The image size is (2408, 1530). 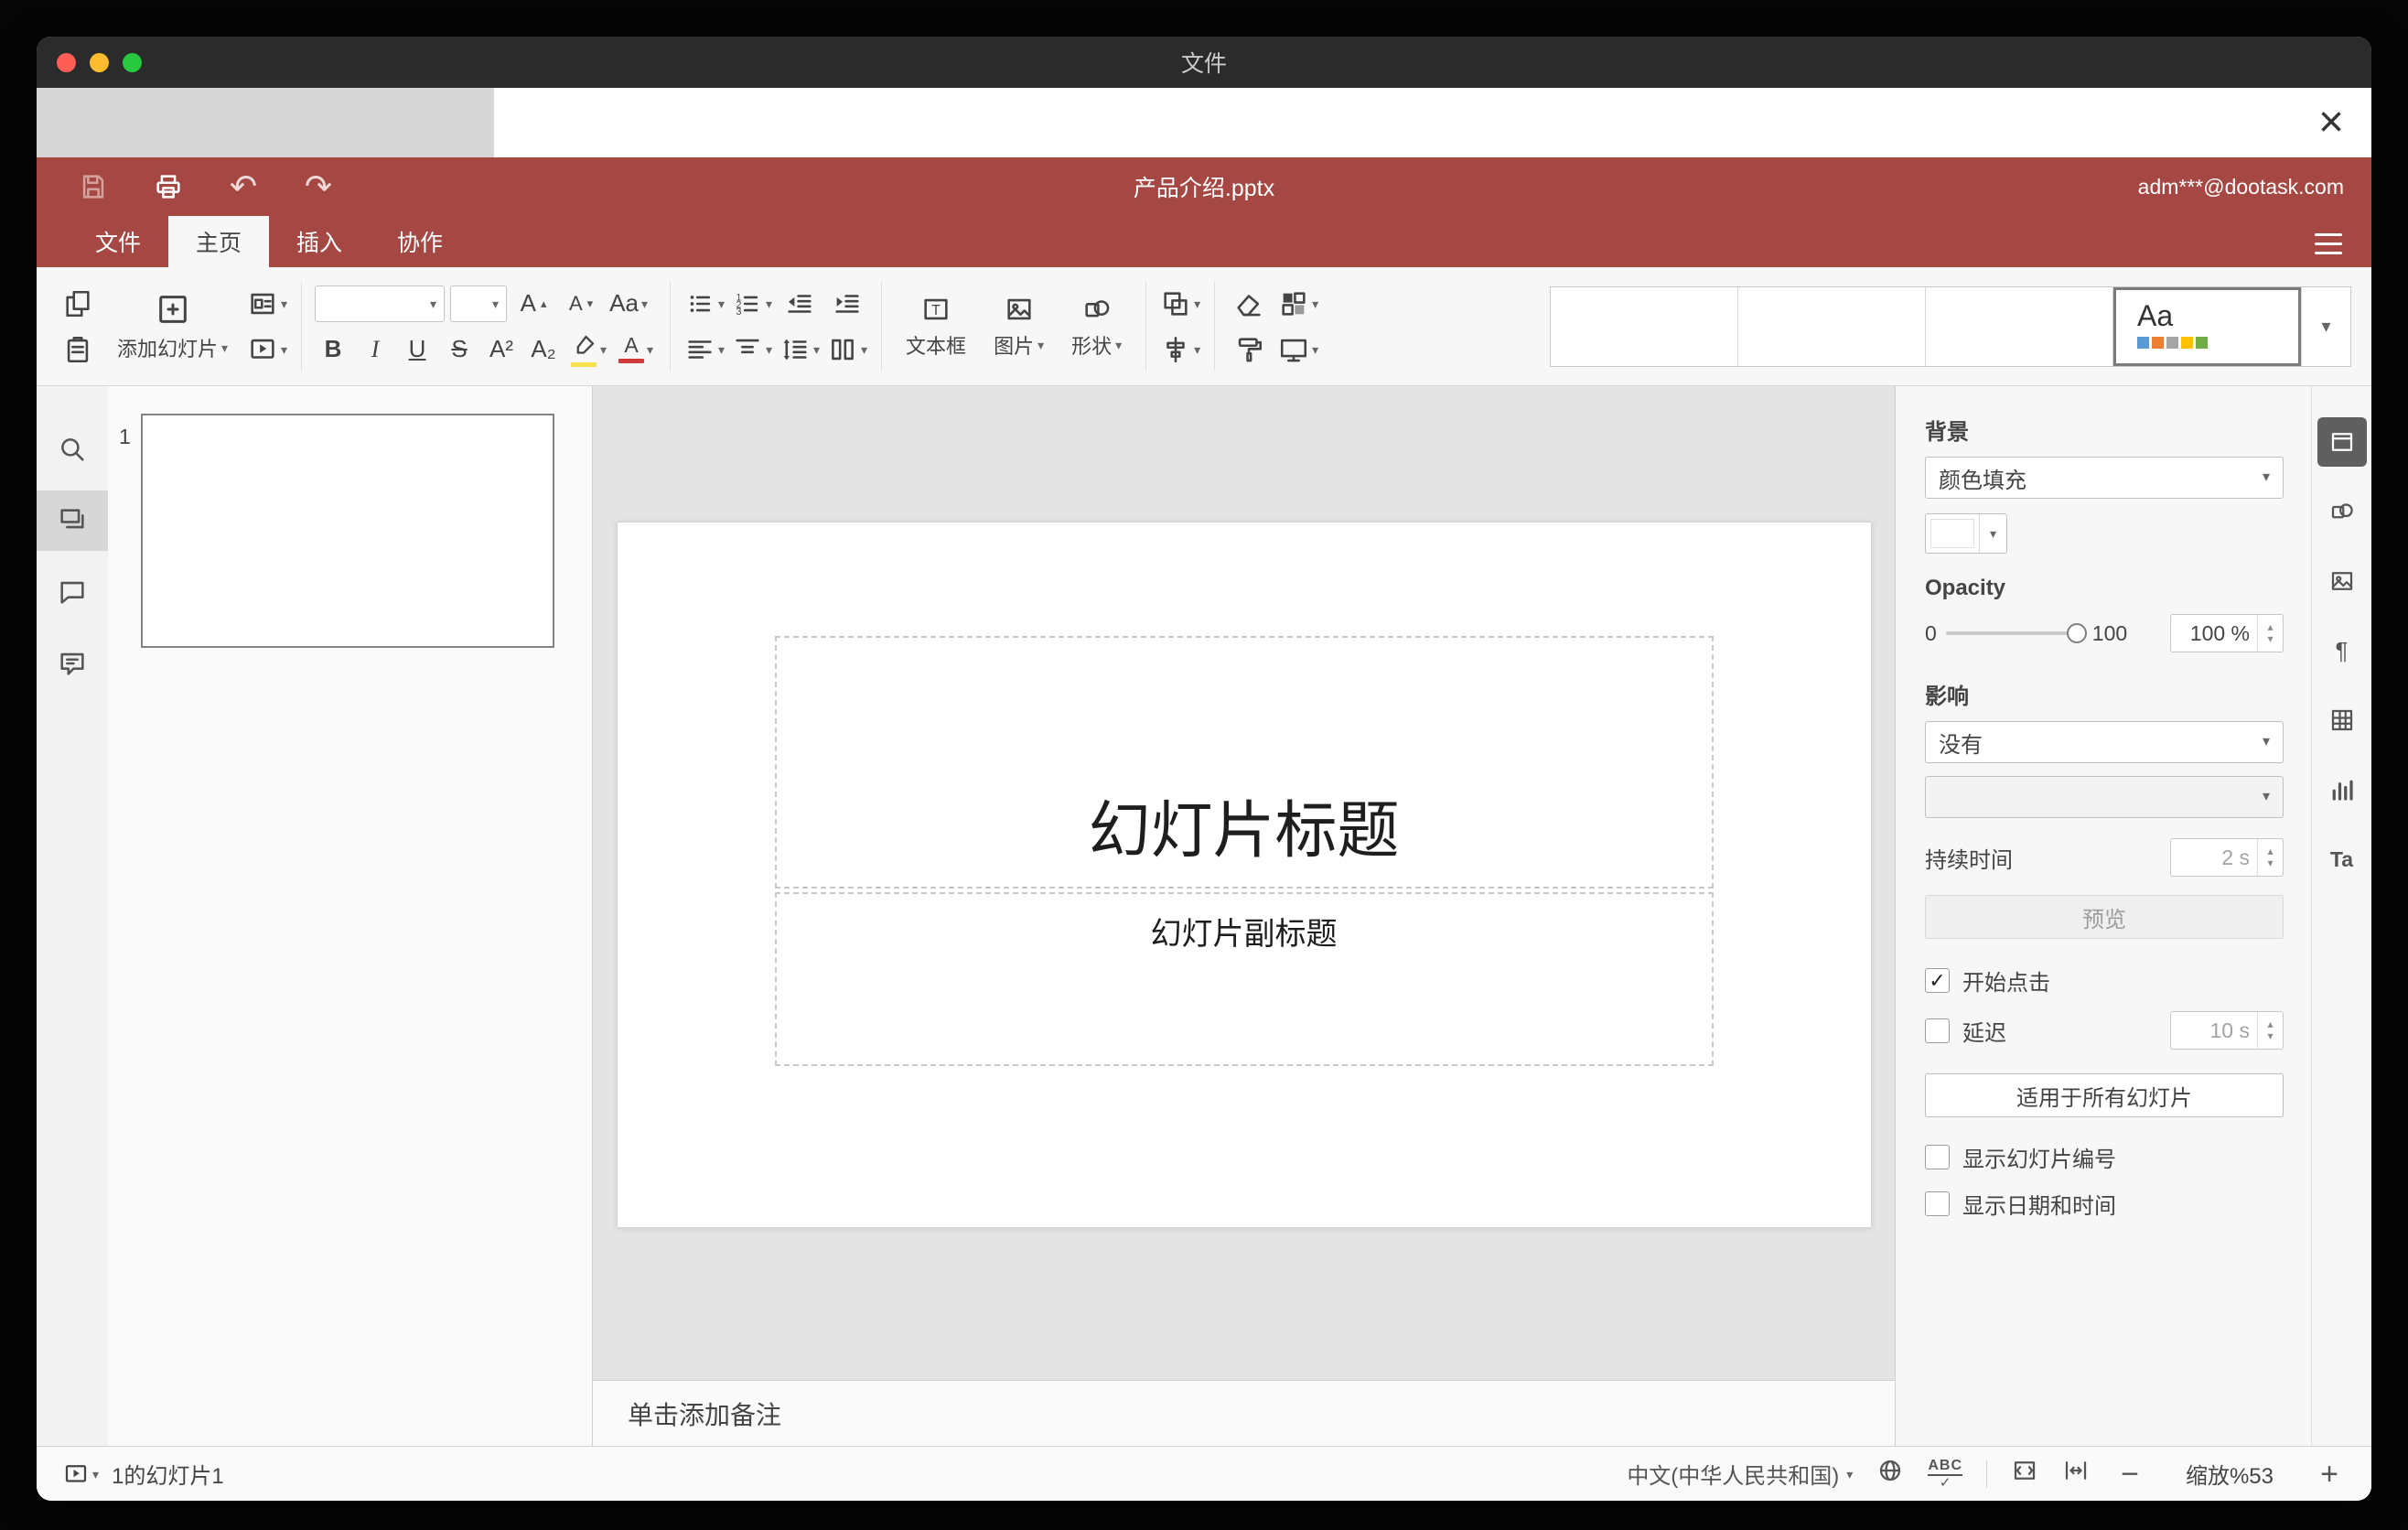 I want to click on vertical-align-button: ▾, so click(x=752, y=349).